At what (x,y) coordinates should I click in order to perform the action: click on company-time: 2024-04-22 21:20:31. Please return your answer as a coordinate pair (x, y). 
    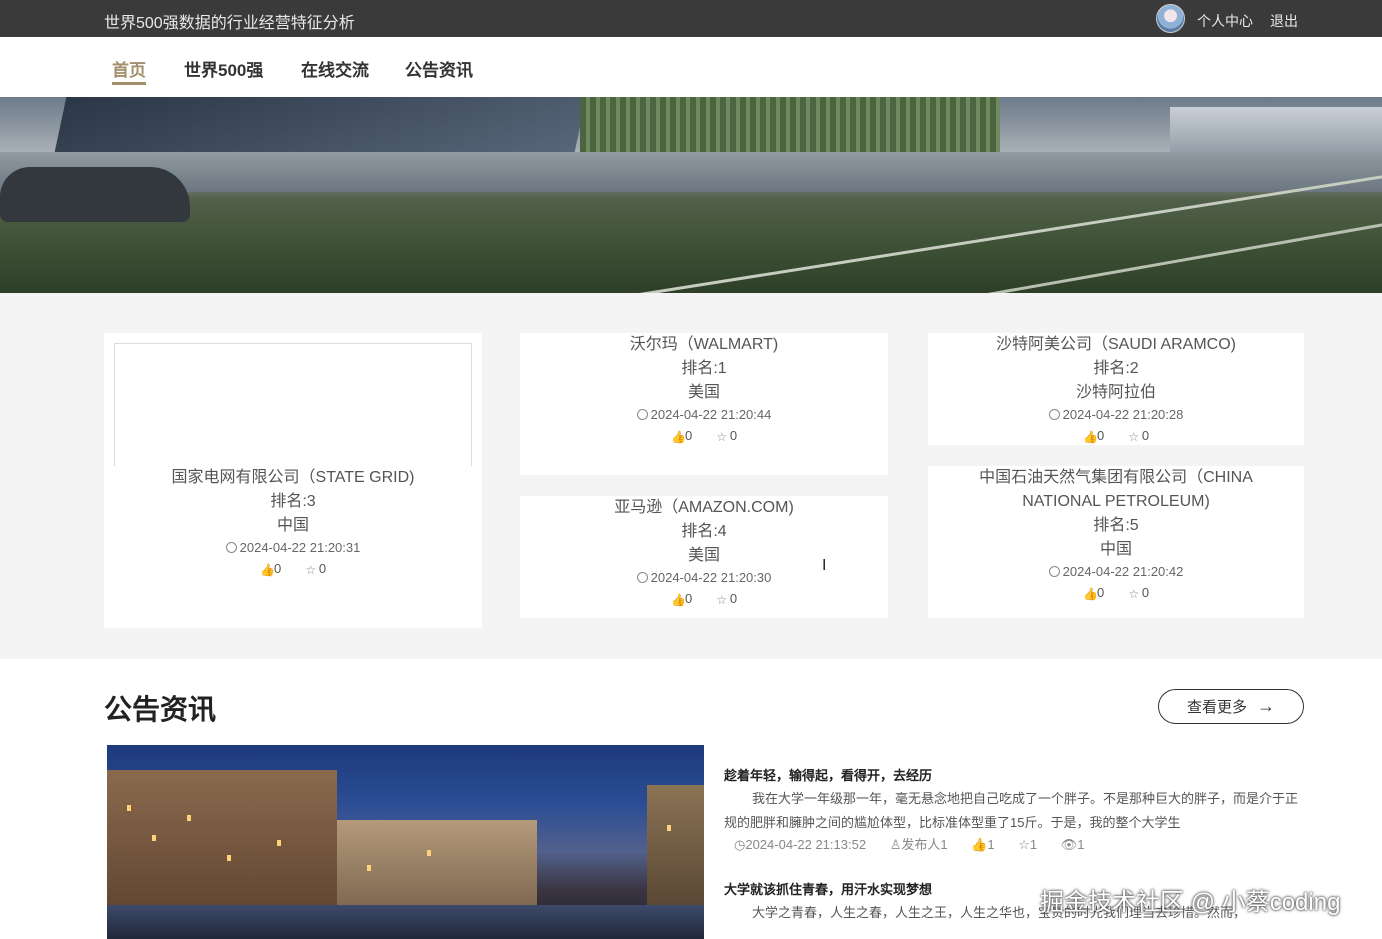
    Looking at the image, I should click on (293, 548).